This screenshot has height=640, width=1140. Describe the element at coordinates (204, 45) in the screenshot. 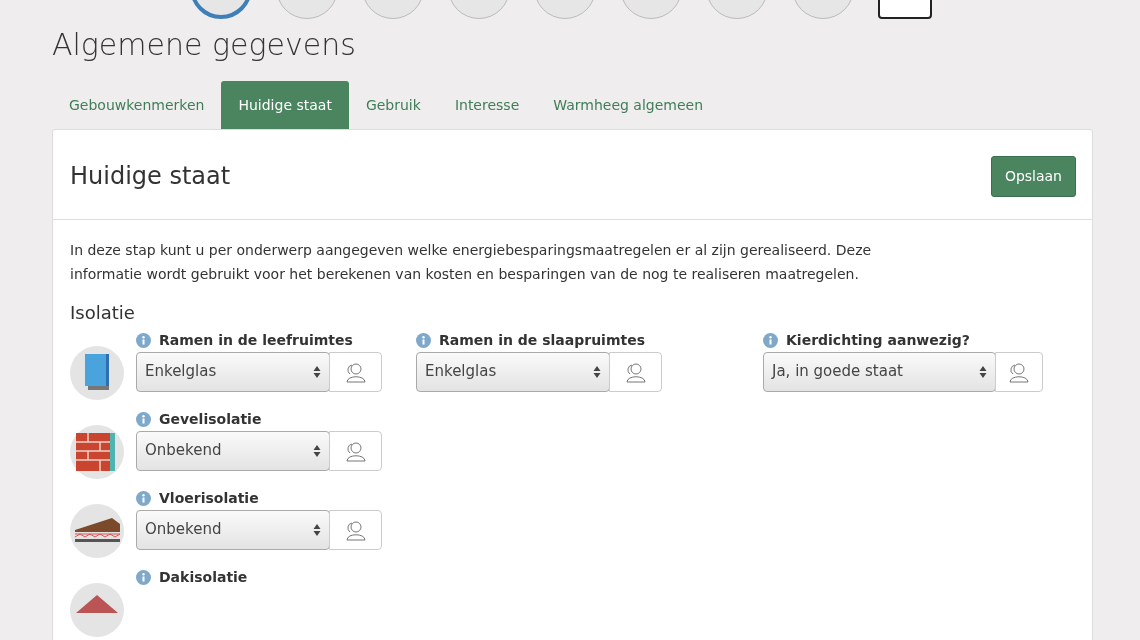

I see `page-title: Algemene gegevens` at that location.